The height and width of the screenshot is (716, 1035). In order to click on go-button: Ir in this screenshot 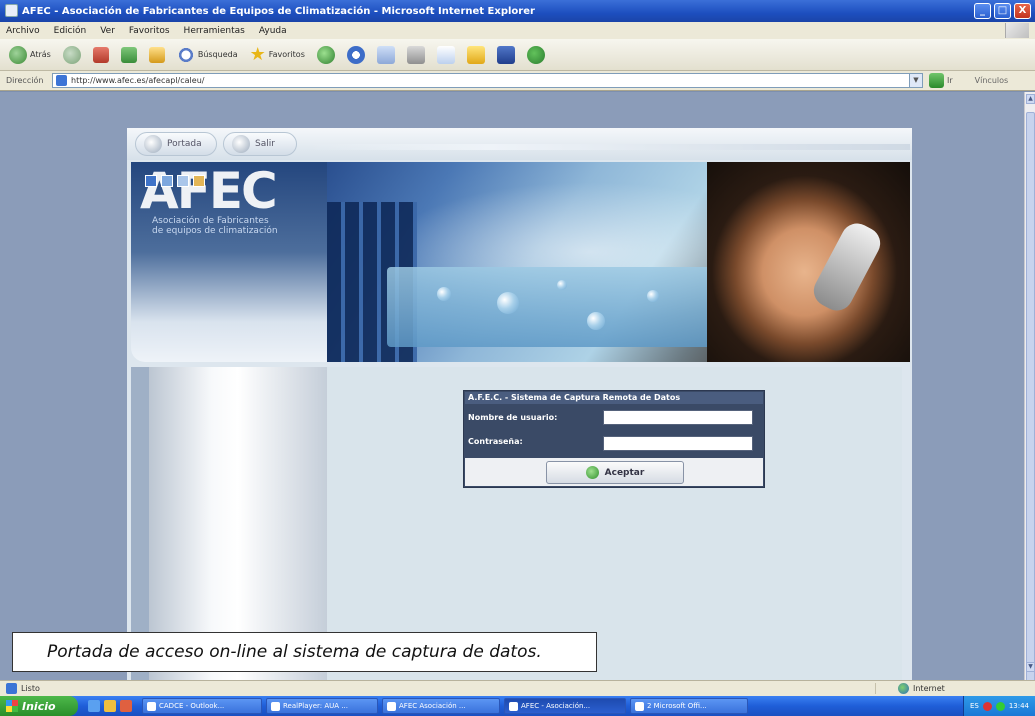, I will do `click(941, 80)`.